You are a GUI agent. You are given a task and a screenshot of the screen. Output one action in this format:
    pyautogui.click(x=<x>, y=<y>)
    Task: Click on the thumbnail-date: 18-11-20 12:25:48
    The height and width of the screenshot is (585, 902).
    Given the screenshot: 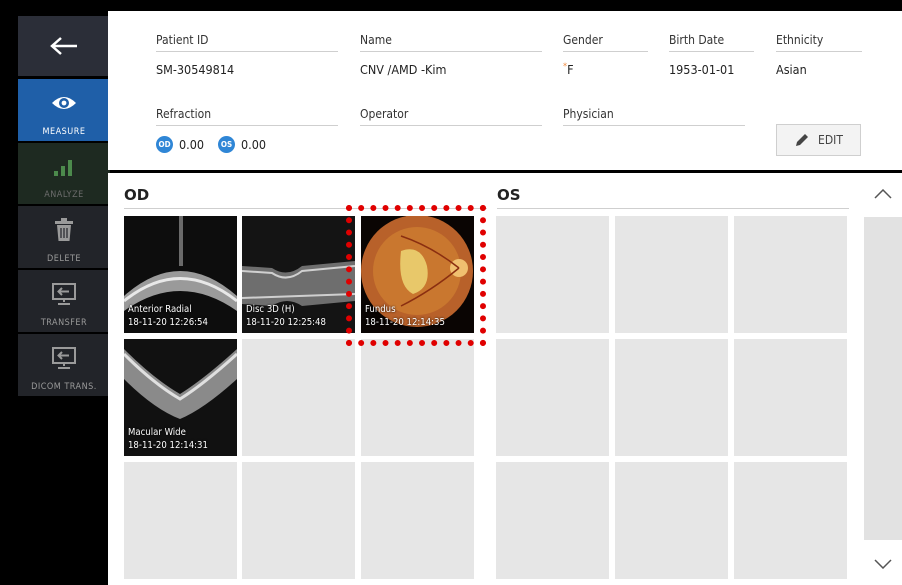 What is the action you would take?
    pyautogui.click(x=286, y=322)
    